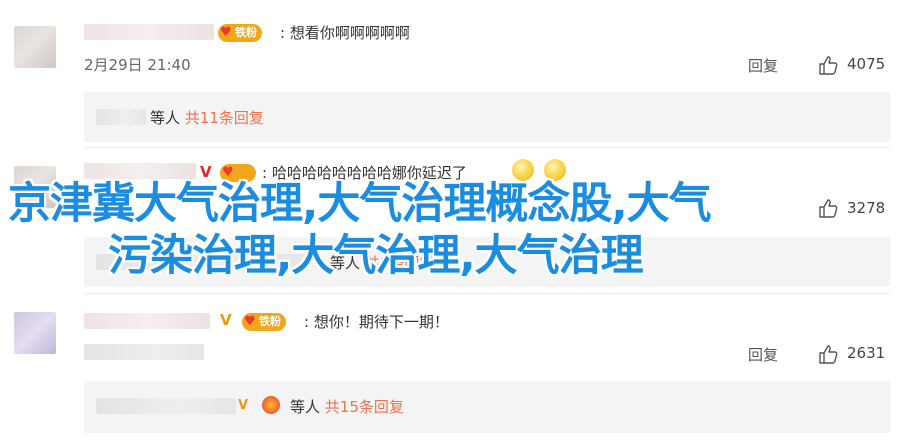 This screenshot has width=916, height=441. What do you see at coordinates (487, 262) in the screenshot?
I see `reply-thread-box: 等人 共3条回复` at bounding box center [487, 262].